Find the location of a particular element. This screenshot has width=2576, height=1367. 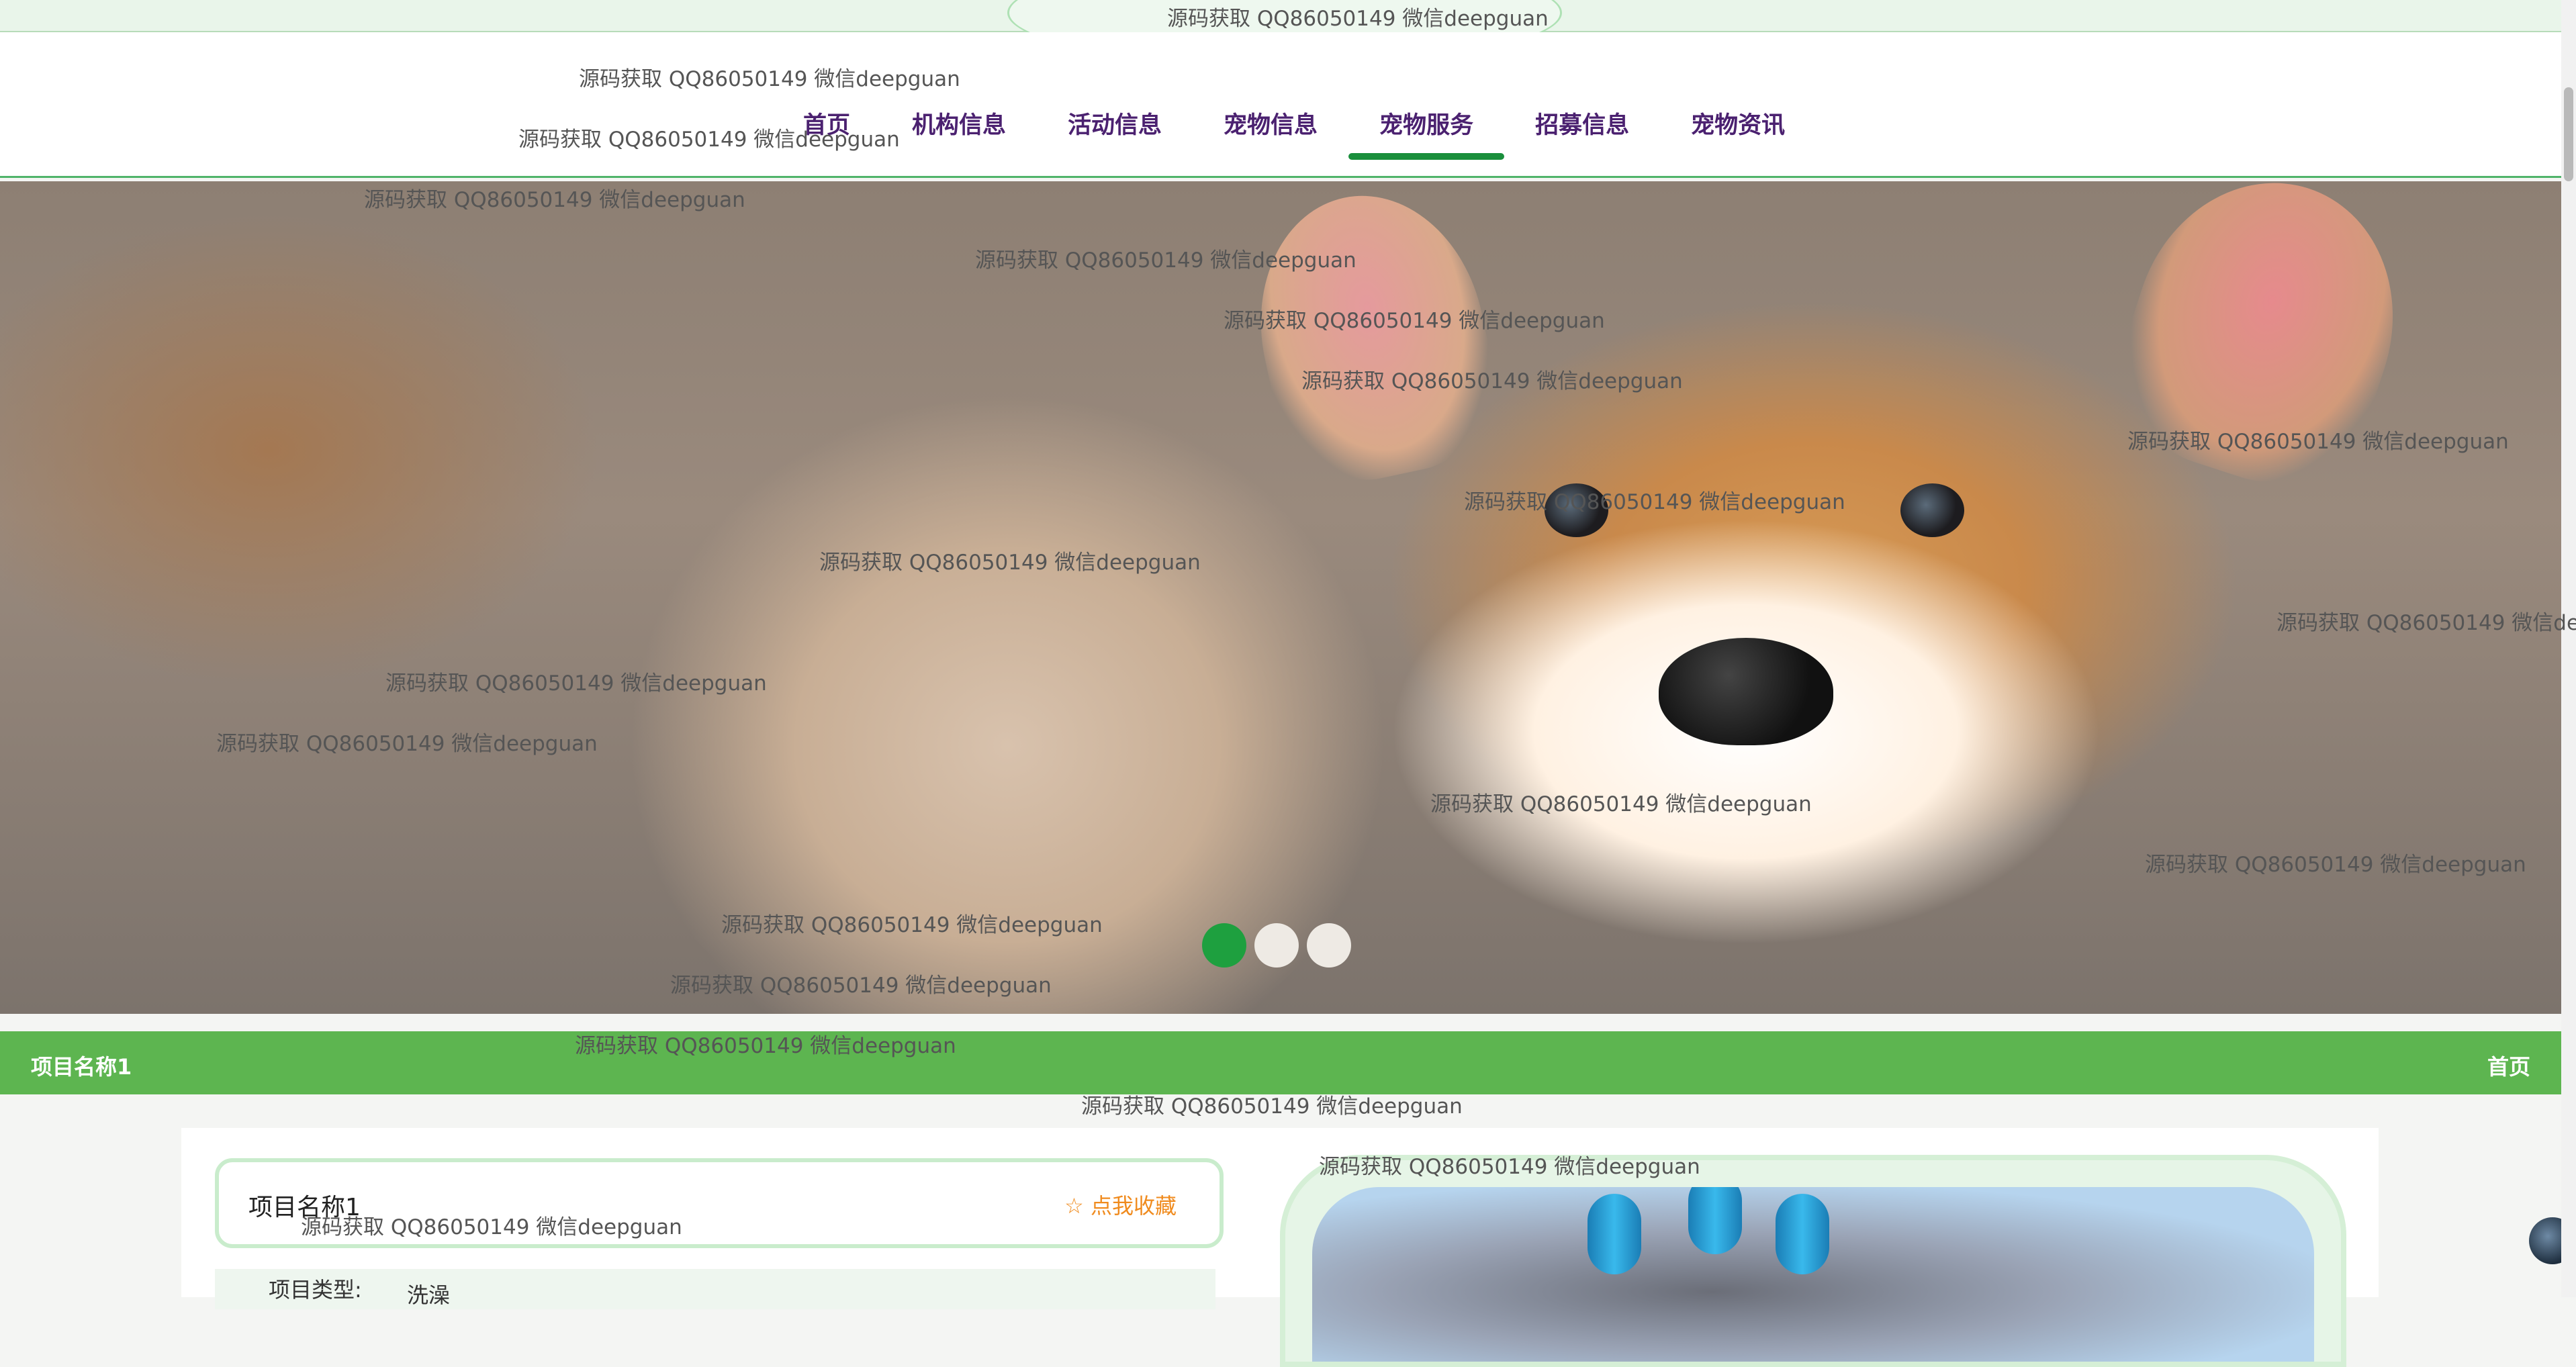

main-nav: 首页 机构信息 活动信息 宠物信息 宠物服务 招募信息 宠物资讯 is located at coordinates (1294, 133).